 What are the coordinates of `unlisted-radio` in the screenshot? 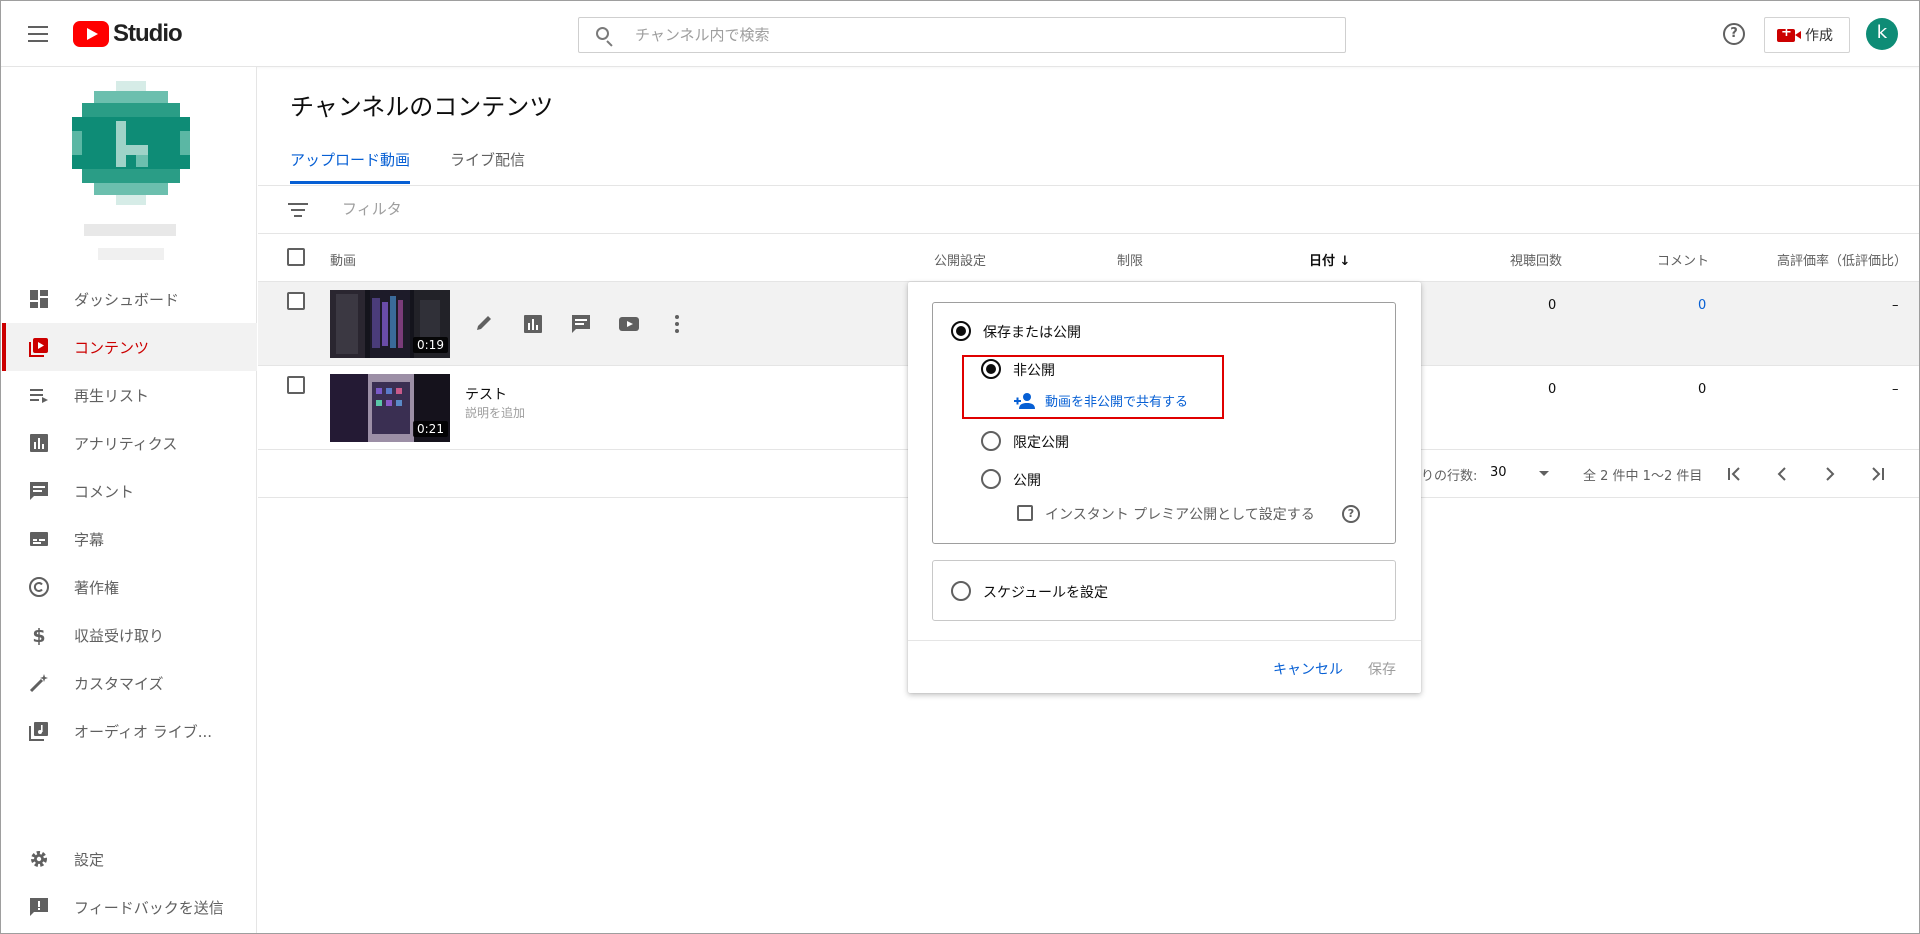 It's located at (991, 441).